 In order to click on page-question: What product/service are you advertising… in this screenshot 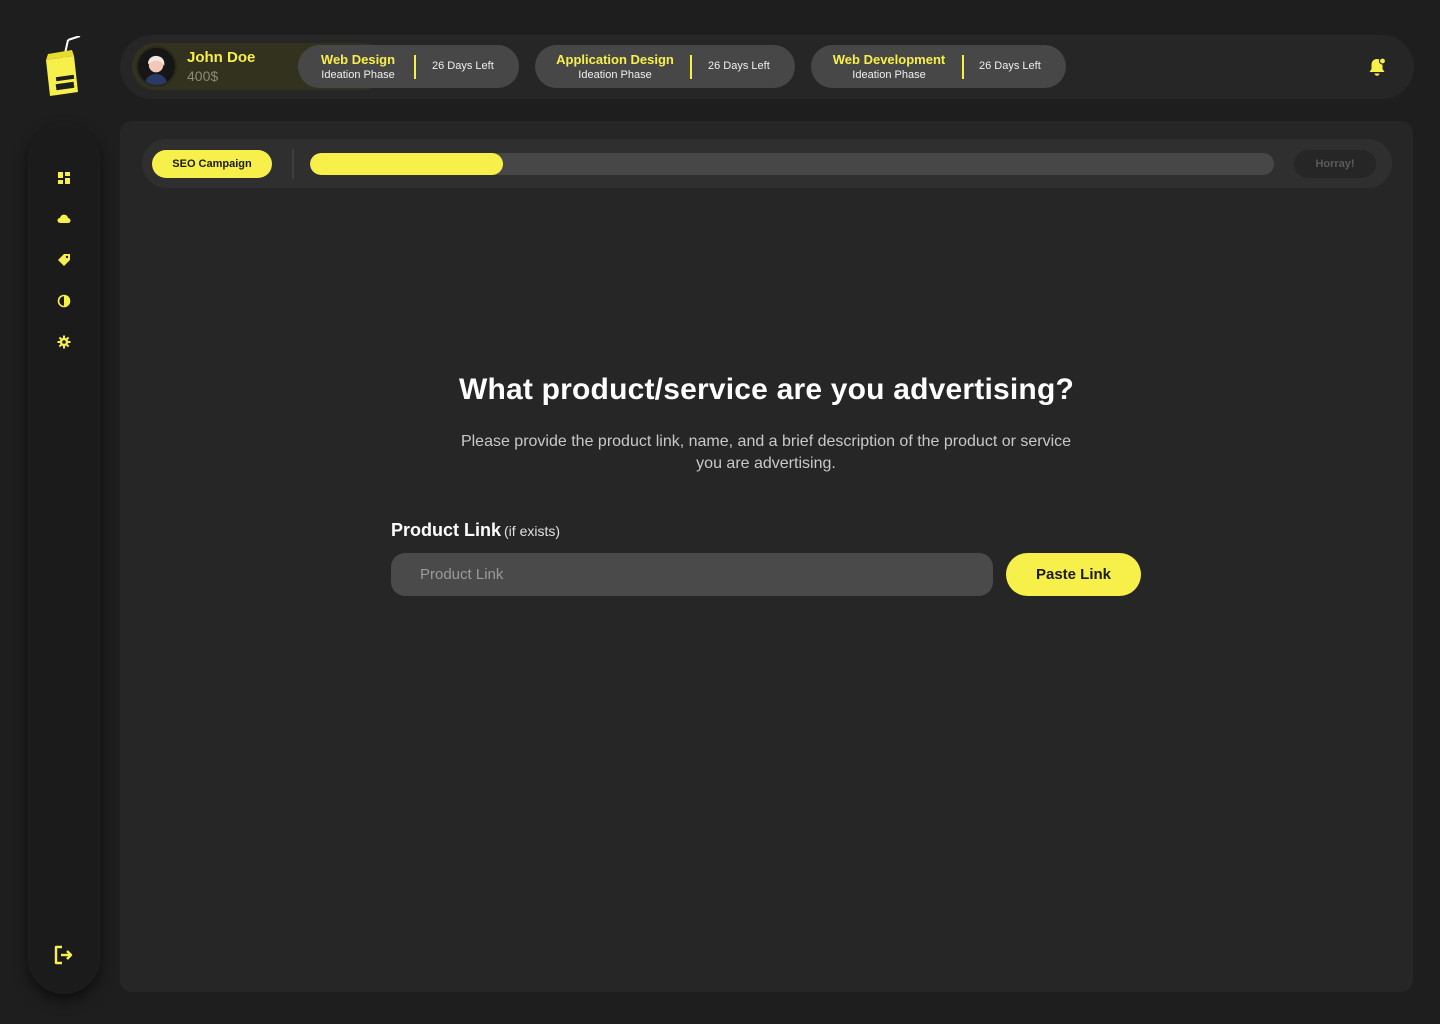, I will do `click(766, 389)`.